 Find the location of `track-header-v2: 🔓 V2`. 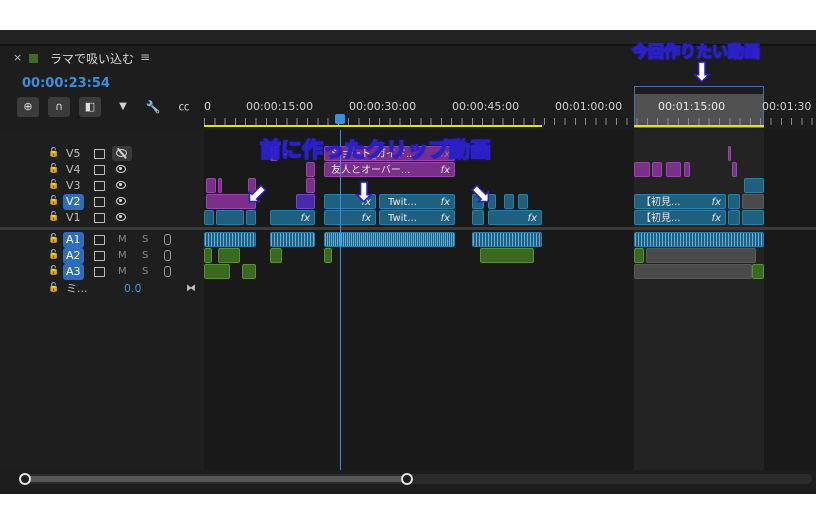

track-header-v2: 🔓 V2 is located at coordinates (102, 202).